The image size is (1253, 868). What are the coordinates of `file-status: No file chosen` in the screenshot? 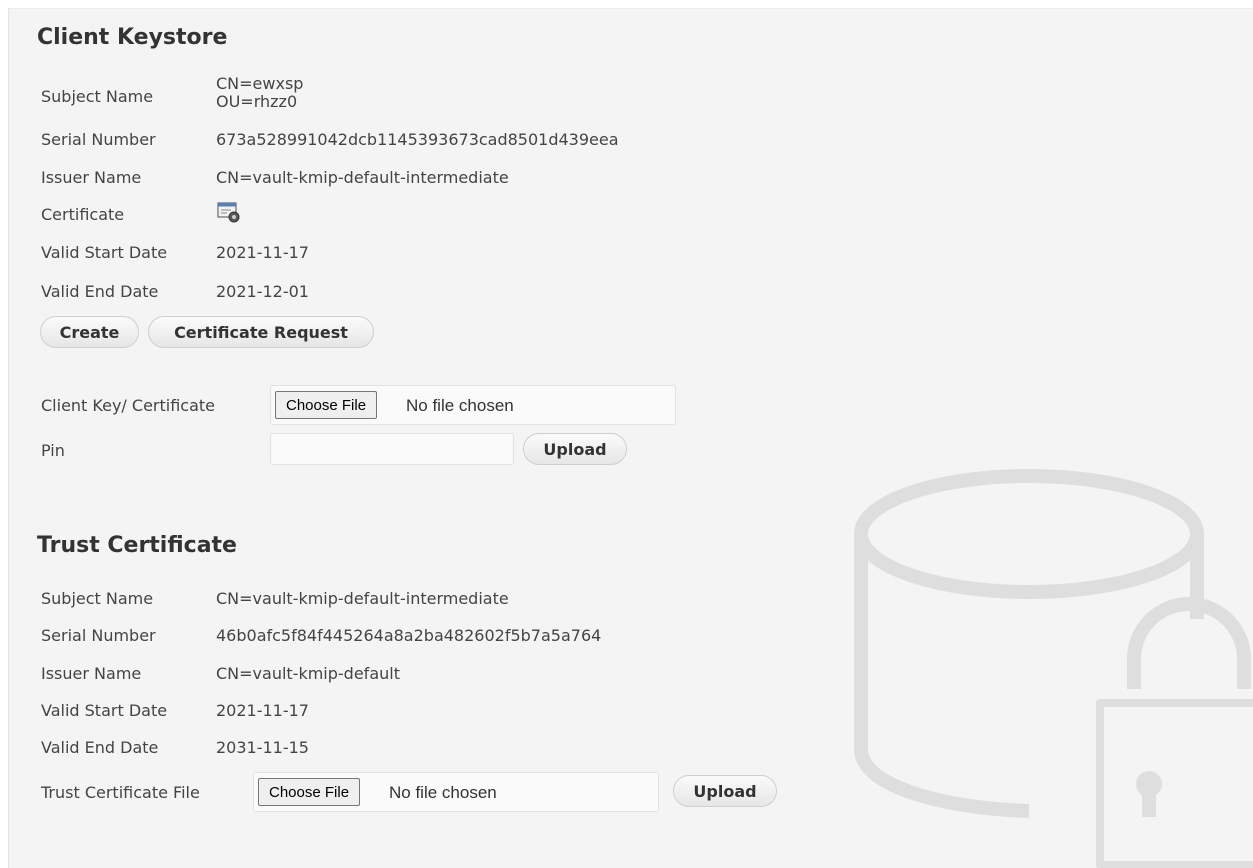 It's located at (460, 405).